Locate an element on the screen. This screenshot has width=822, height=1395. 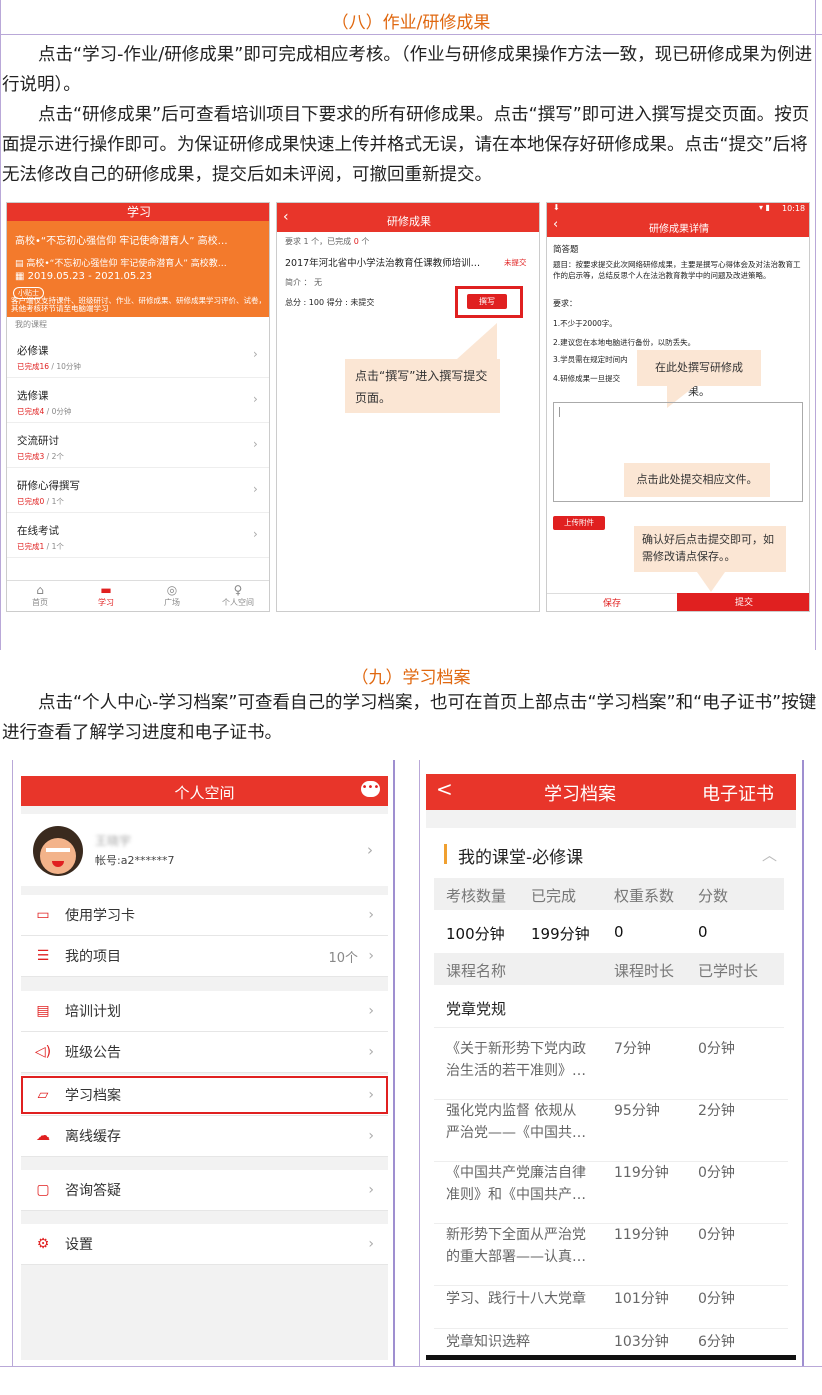
upload-attachment-button: 上传附件 is located at coordinates (579, 523).